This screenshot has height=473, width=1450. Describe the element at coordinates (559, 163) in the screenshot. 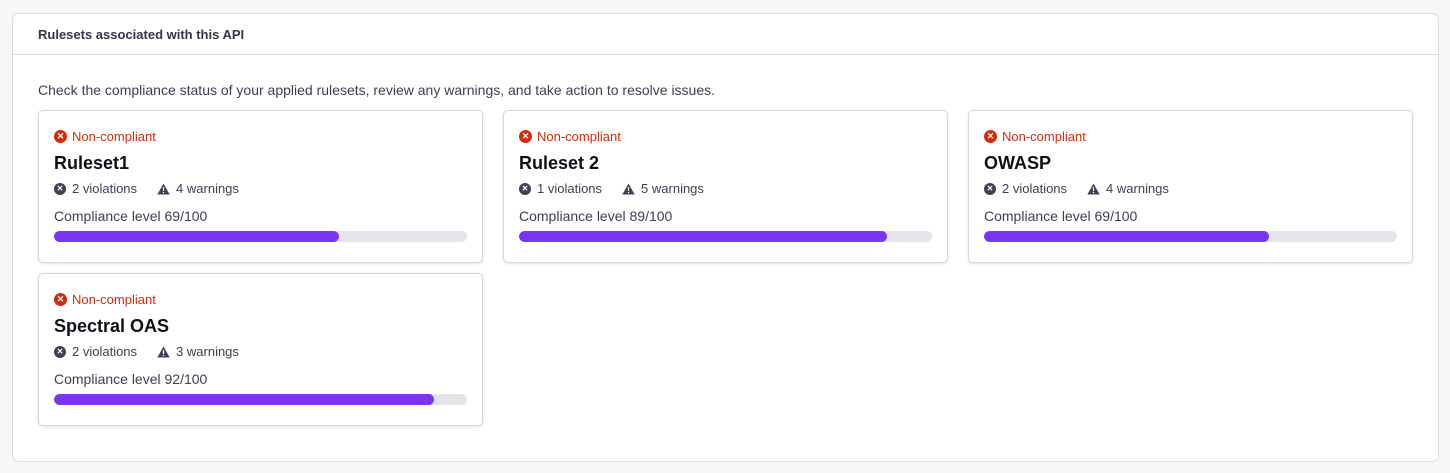

I see `ruleset-name: Ruleset 2` at that location.